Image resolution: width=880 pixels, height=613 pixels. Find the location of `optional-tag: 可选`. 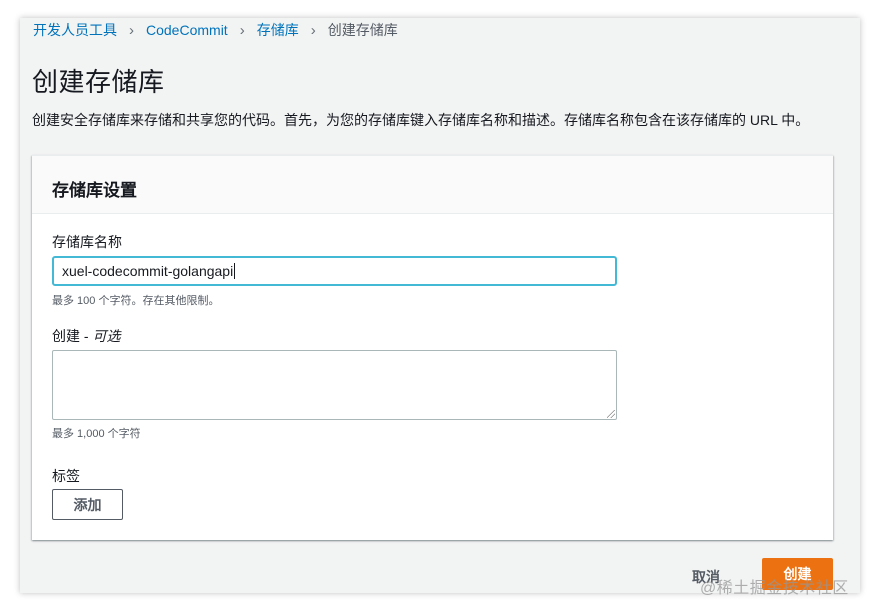

optional-tag: 可选 is located at coordinates (106, 336).